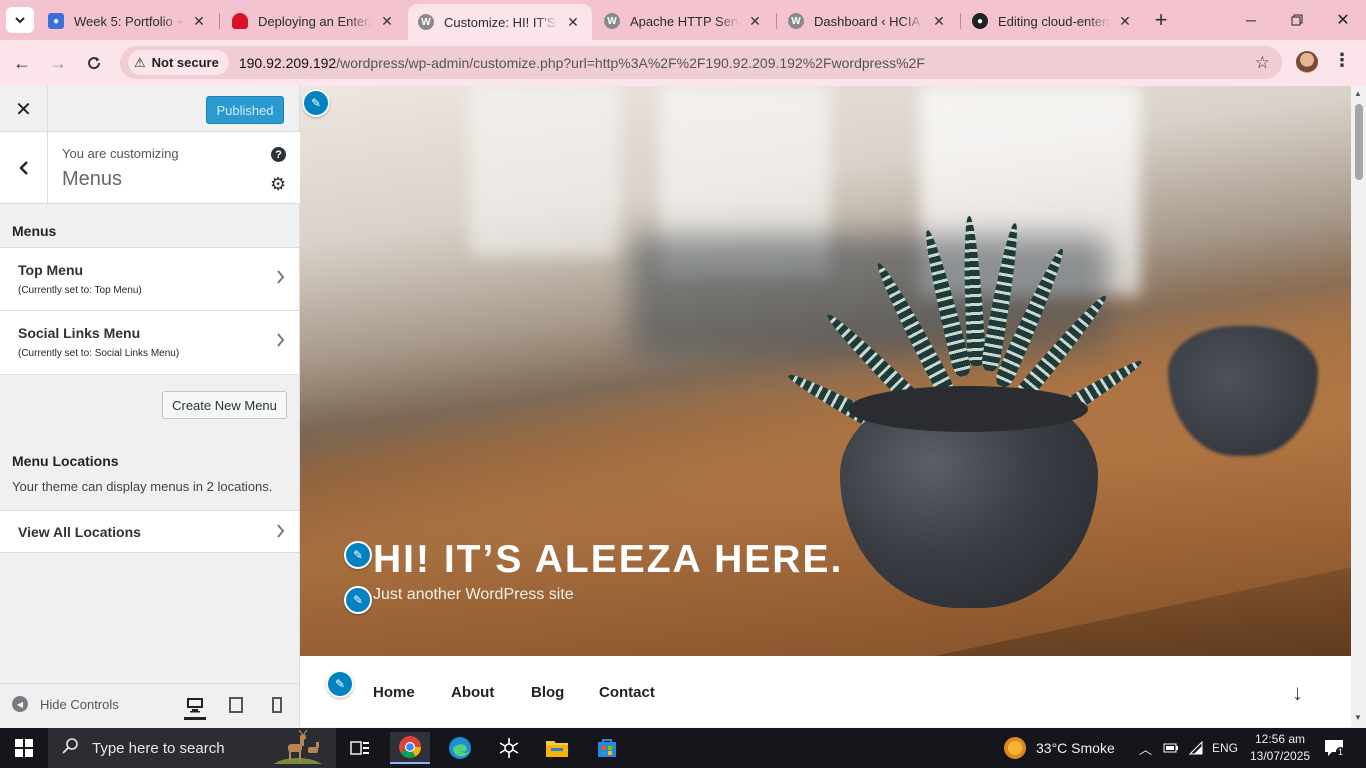  I want to click on back-button: ←, so click(22, 63).